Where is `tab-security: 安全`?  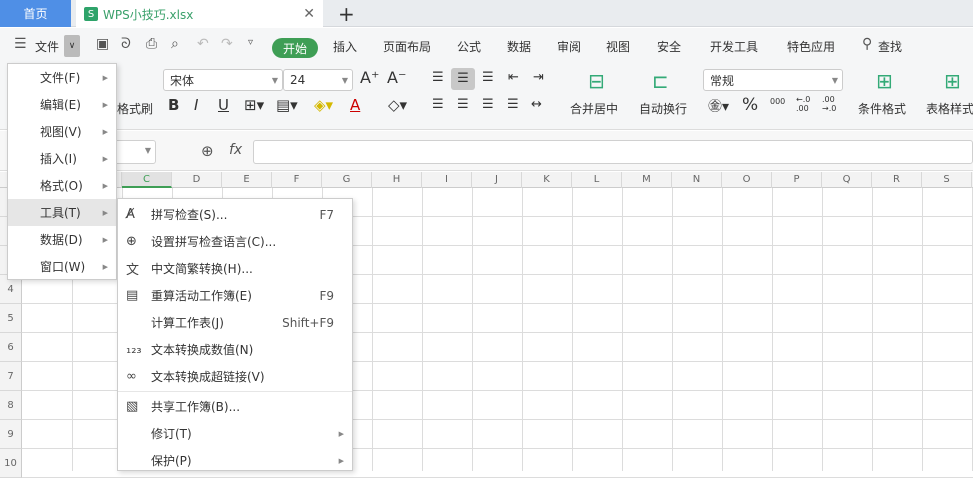
tab-security: 安全 is located at coordinates (669, 46).